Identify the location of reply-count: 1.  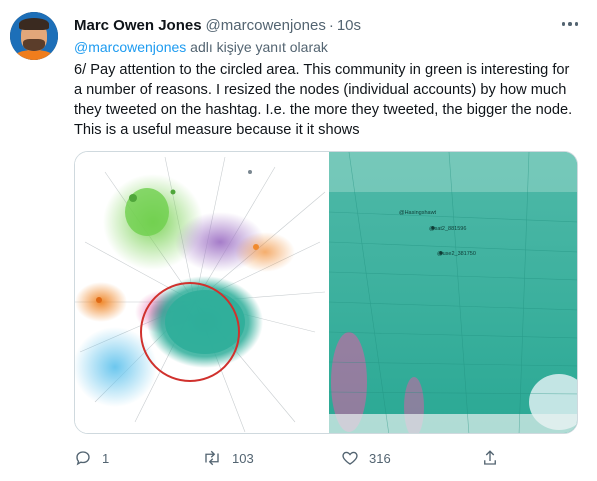
(106, 458).